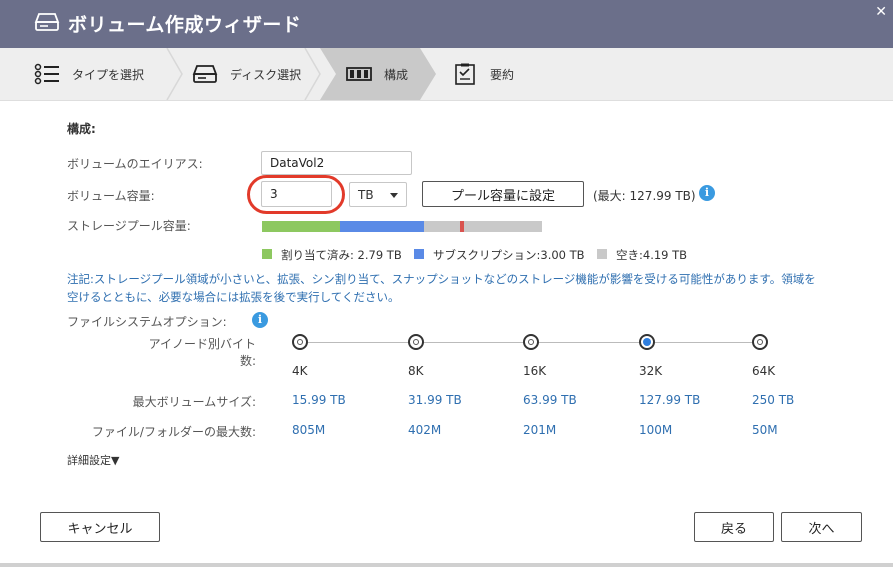  I want to click on max-files-label: ファイル/フォルダーの最大数:, so click(173, 432).